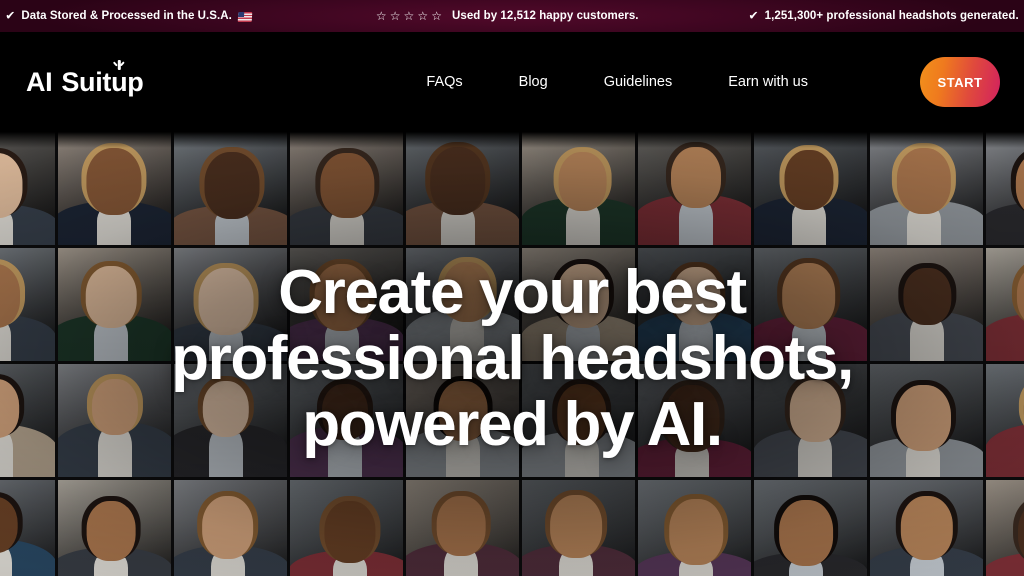 This screenshot has width=1024, height=576. What do you see at coordinates (135, 81) in the screenshot?
I see `logo-text-p: p` at bounding box center [135, 81].